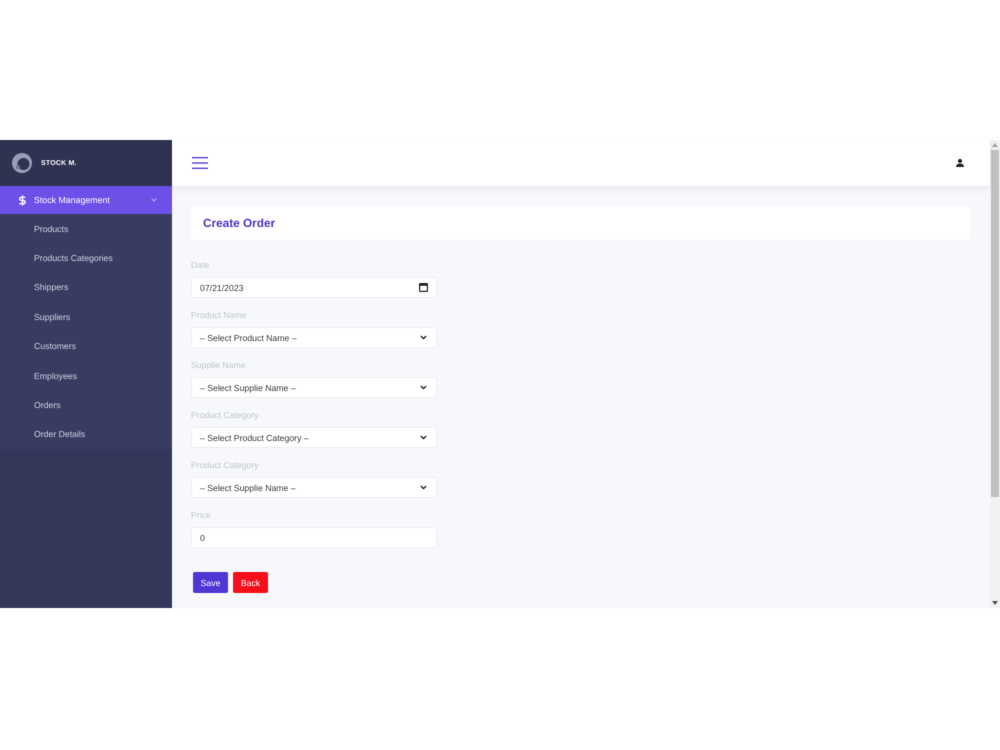 The height and width of the screenshot is (750, 1000). What do you see at coordinates (314, 537) in the screenshot?
I see `input-field: 0` at bounding box center [314, 537].